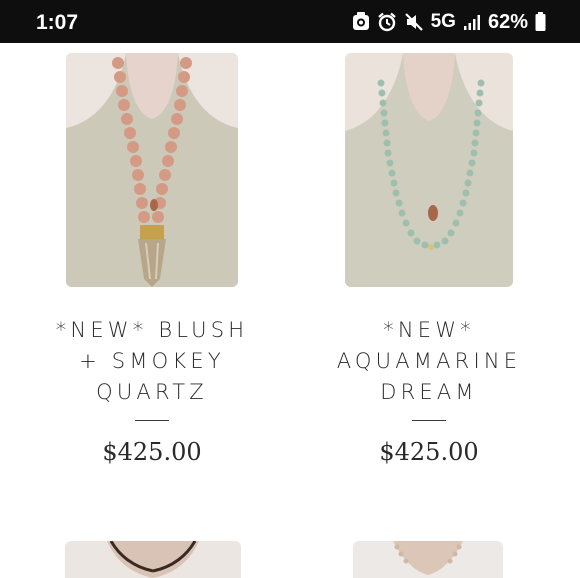 The width and height of the screenshot is (580, 578). What do you see at coordinates (429, 330) in the screenshot?
I see `product-title-line: *NEW*` at bounding box center [429, 330].